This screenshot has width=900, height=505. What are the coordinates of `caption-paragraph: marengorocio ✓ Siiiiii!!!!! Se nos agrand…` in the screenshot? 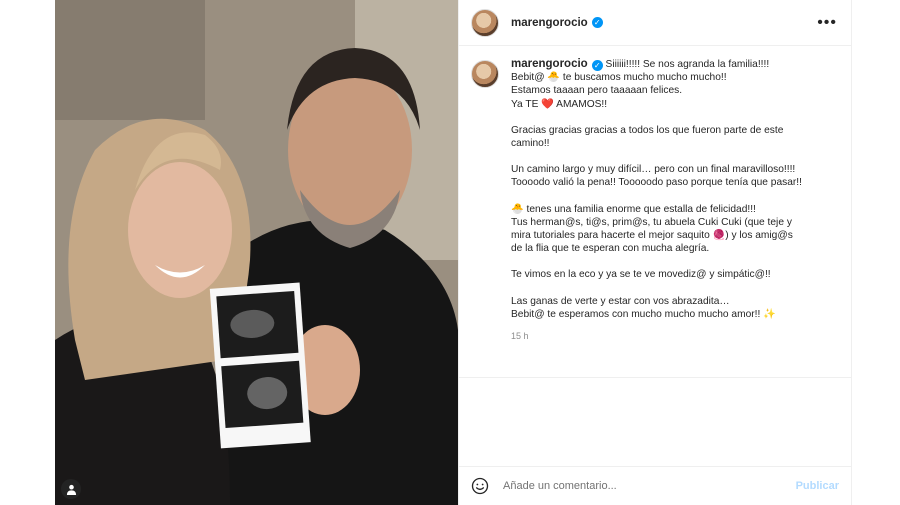 It's located at (656, 84).